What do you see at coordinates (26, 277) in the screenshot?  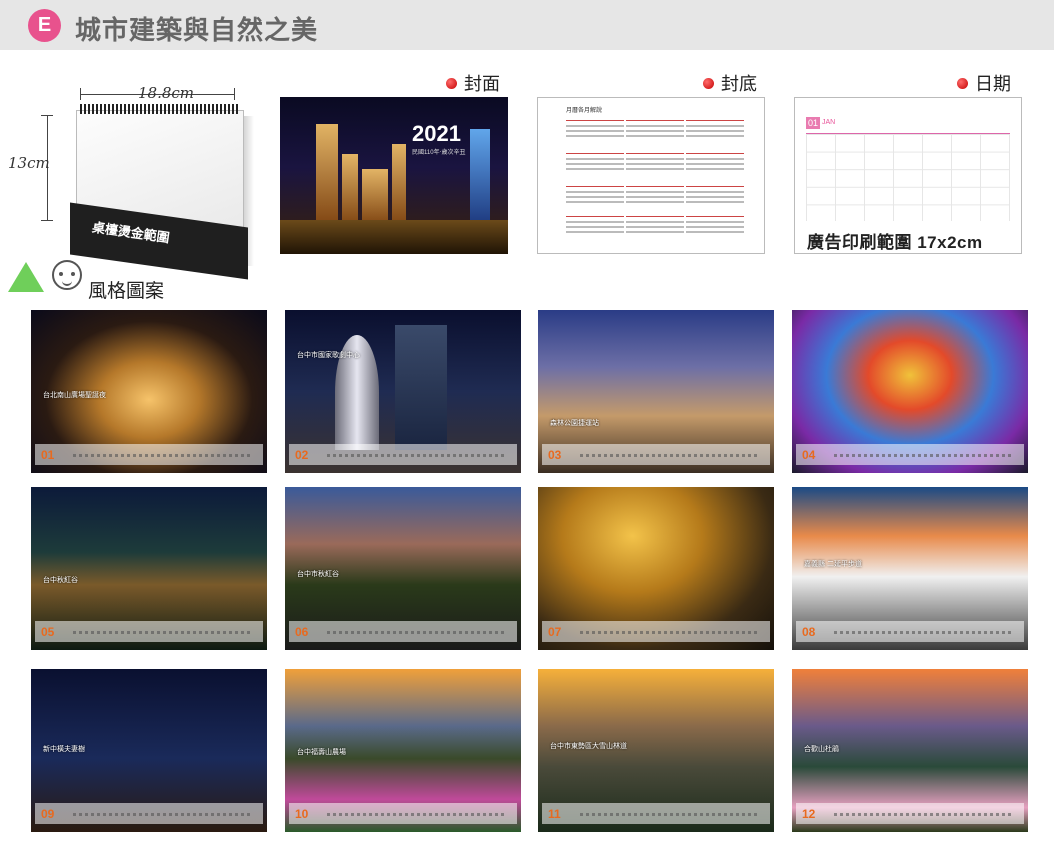 I see `triangle-icon` at bounding box center [26, 277].